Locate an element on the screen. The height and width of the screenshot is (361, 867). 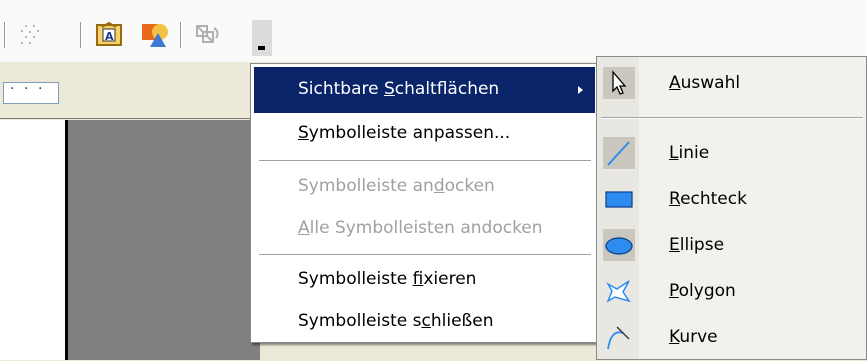
submenu-item-label: Ellipse is located at coordinates (697, 245).